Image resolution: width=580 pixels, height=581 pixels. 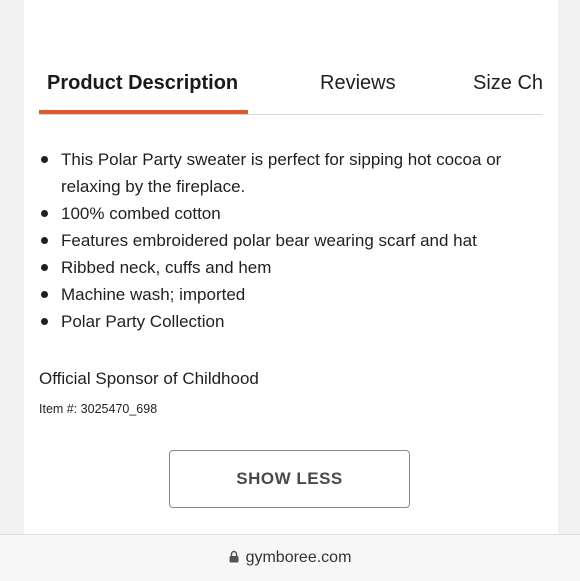 I want to click on tab-size-chart: Size Ch, so click(x=508, y=83).